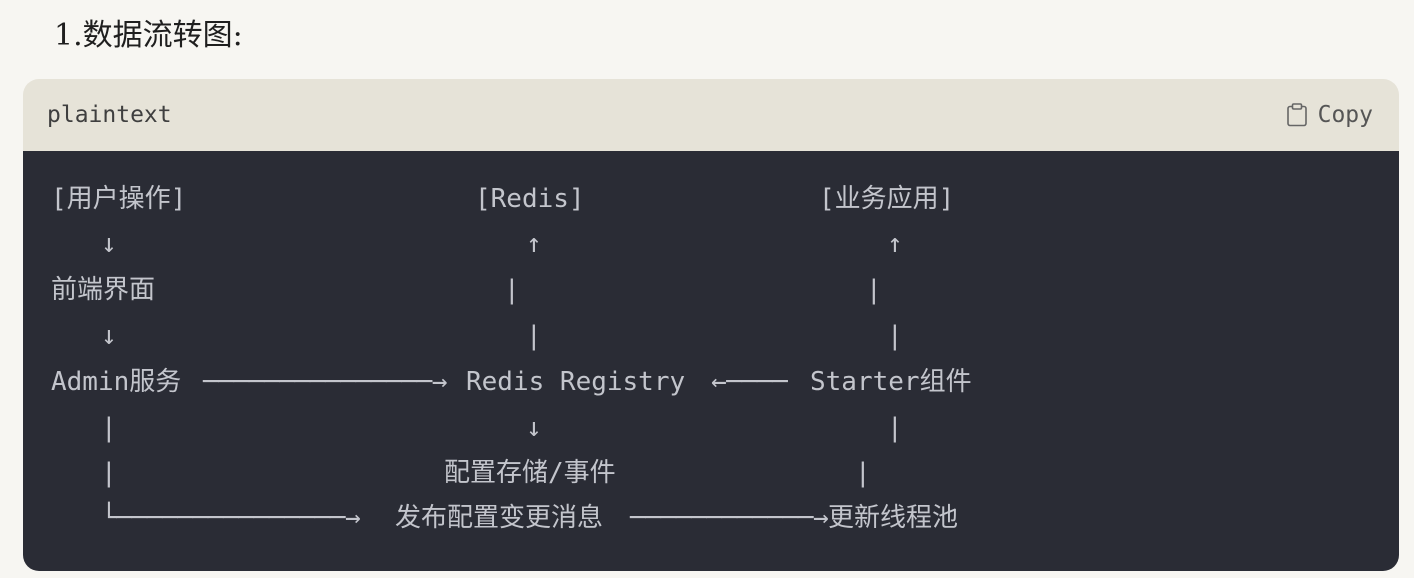 This screenshot has width=1414, height=578. What do you see at coordinates (749, 382) in the screenshot?
I see `arrow-left-glyph: ←────` at bounding box center [749, 382].